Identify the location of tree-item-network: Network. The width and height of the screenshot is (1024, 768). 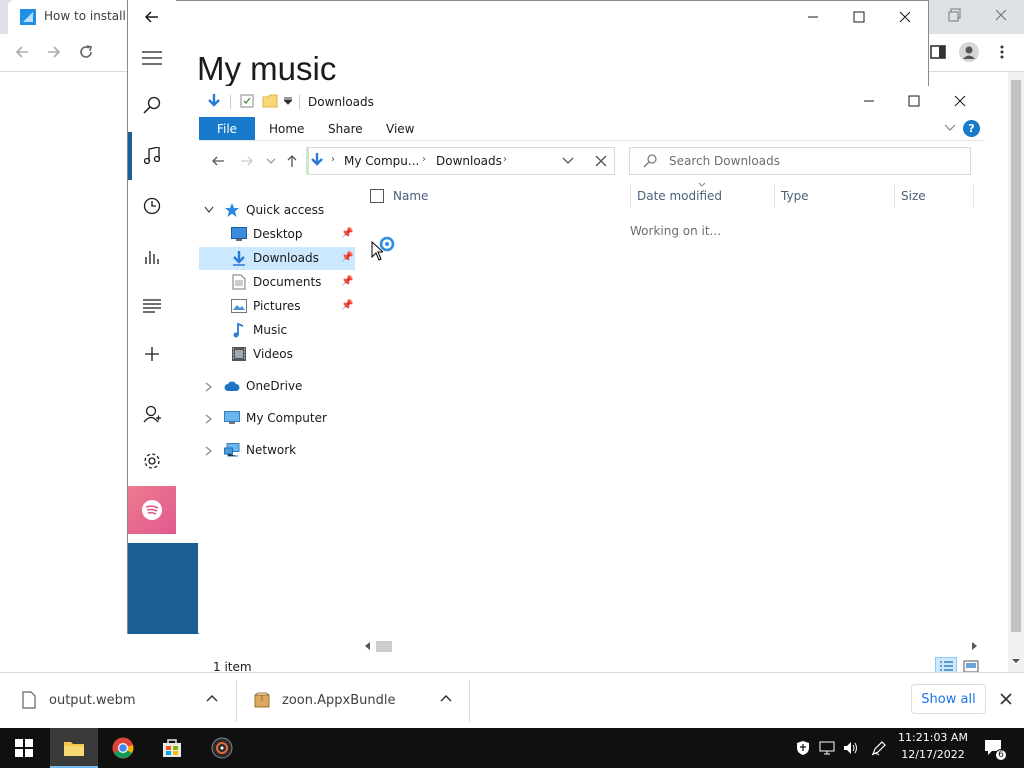
(260, 450).